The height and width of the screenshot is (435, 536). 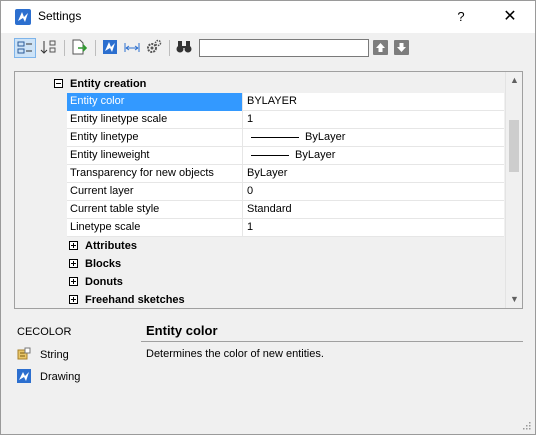 I want to click on arrow-down-icon, so click(x=401, y=47).